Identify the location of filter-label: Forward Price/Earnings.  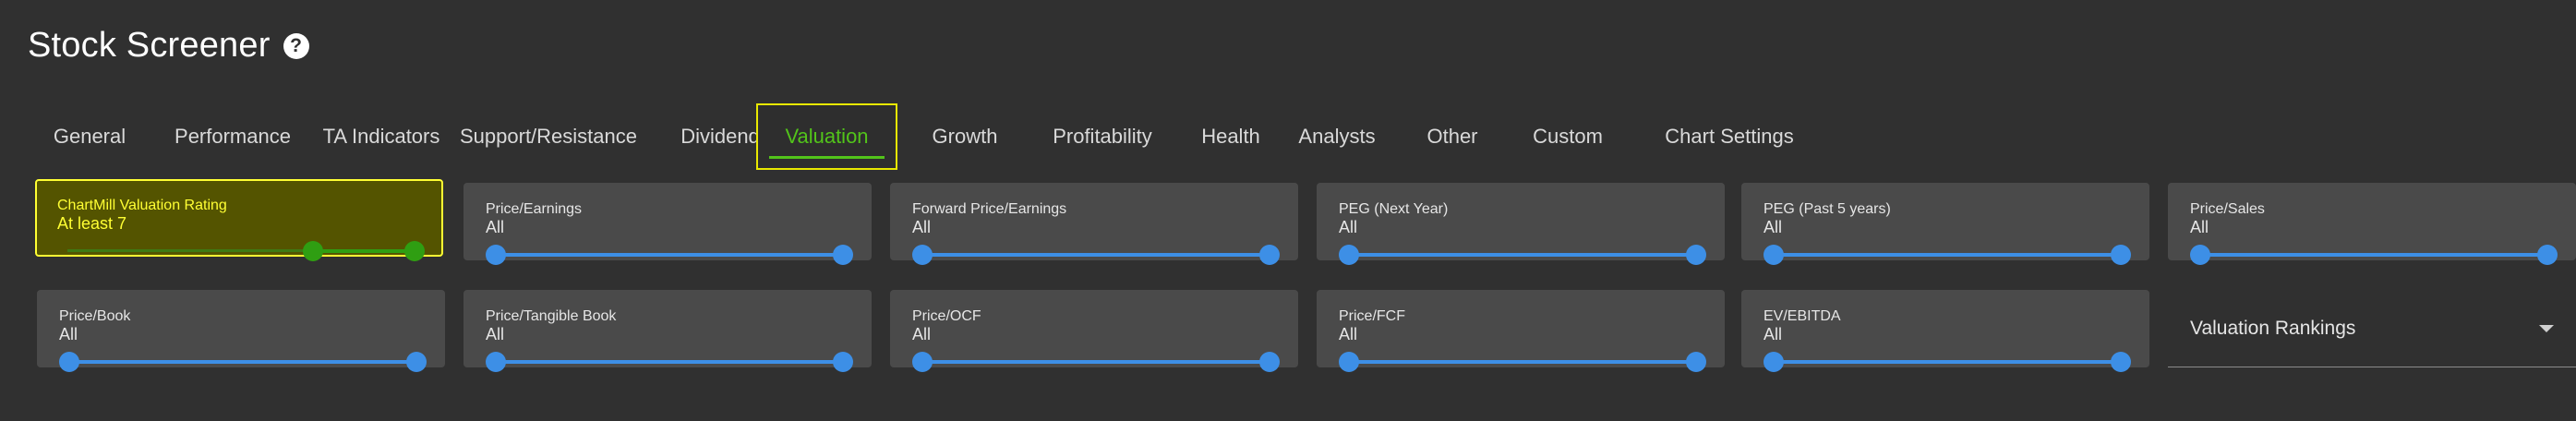
(989, 209).